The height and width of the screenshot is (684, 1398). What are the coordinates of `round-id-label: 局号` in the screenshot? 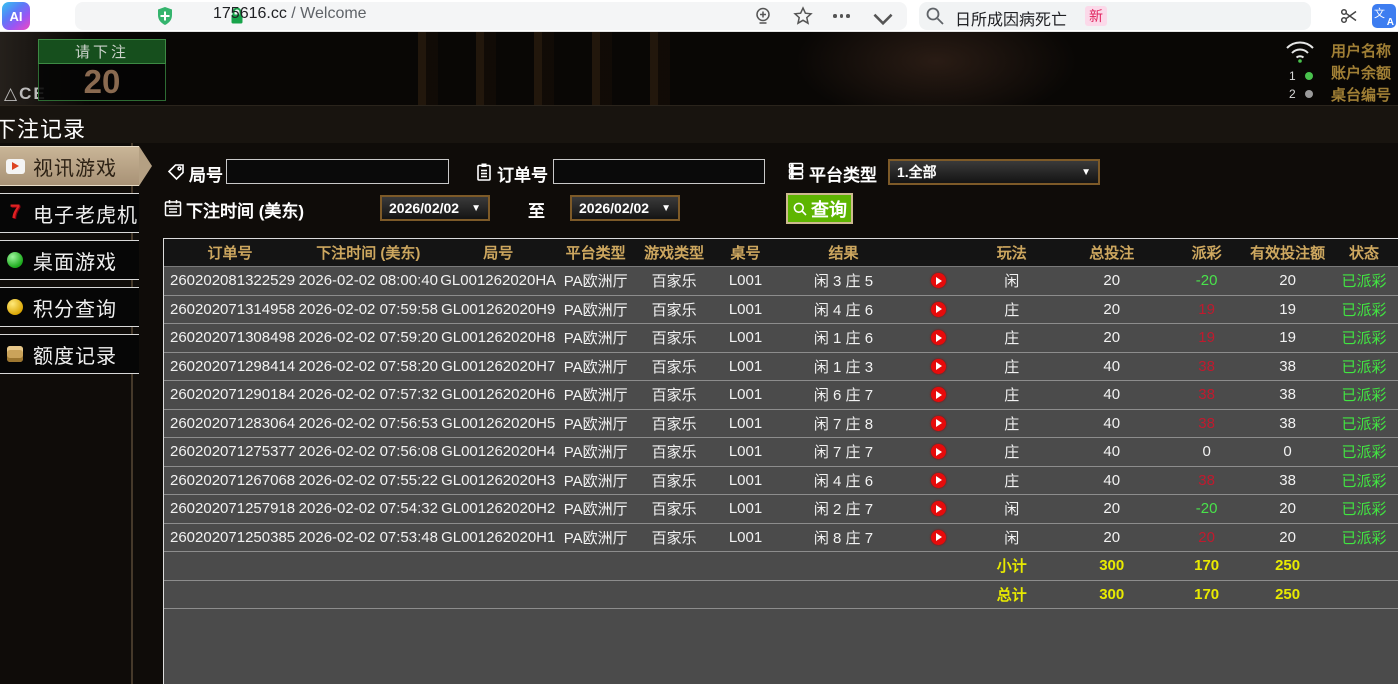 It's located at (206, 175).